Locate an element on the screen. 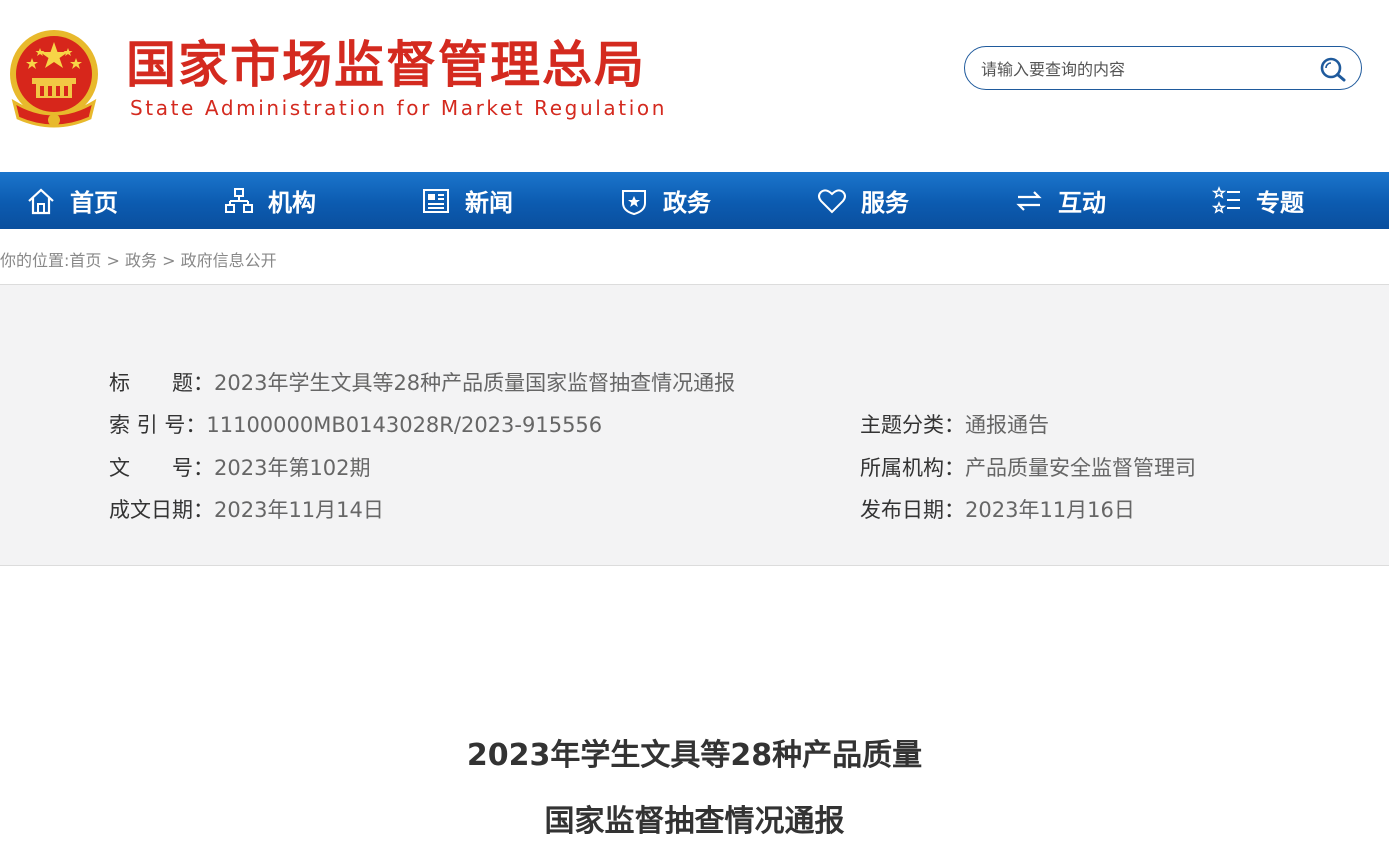  breadcrumb-prefix: 你的位置: is located at coordinates (35, 260).